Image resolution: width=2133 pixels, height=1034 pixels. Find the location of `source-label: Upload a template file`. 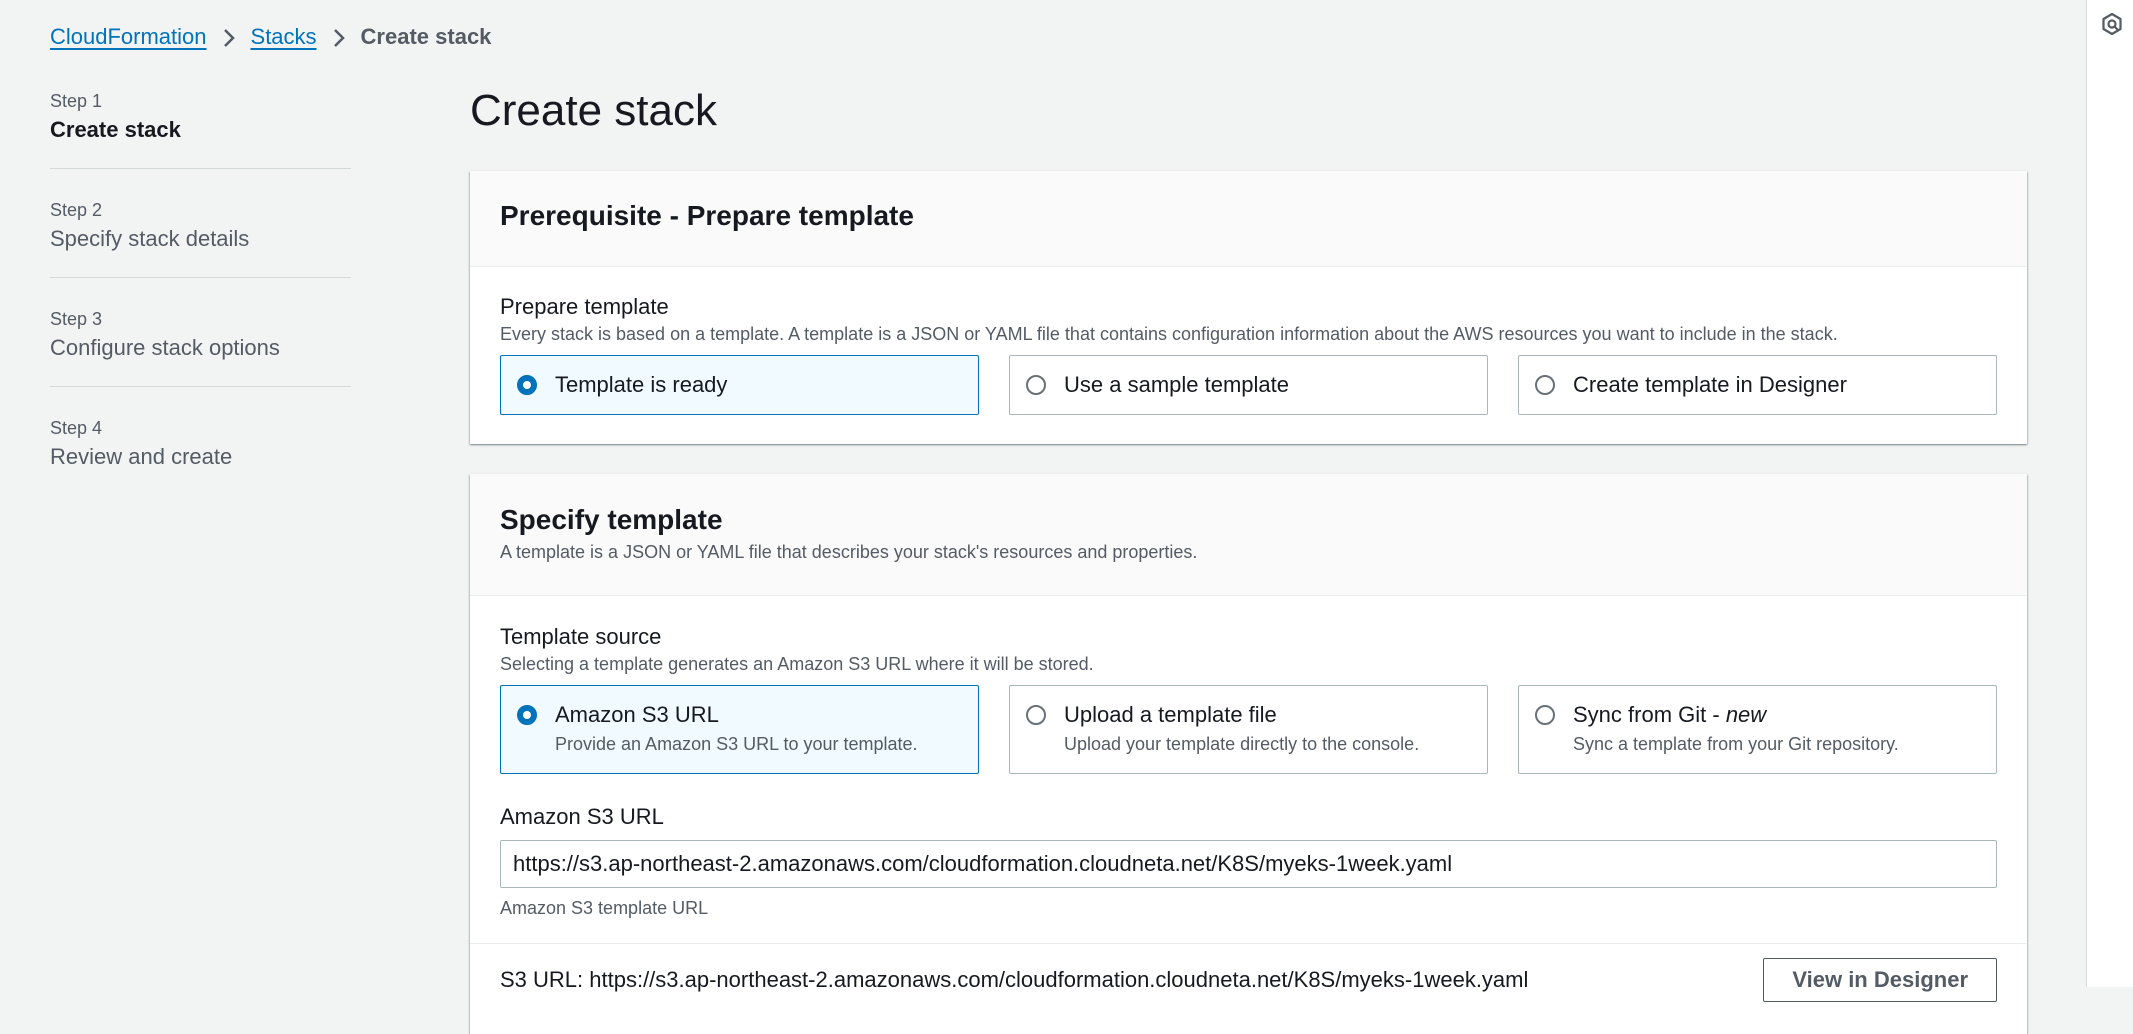

source-label: Upload a template file is located at coordinates (1170, 714).